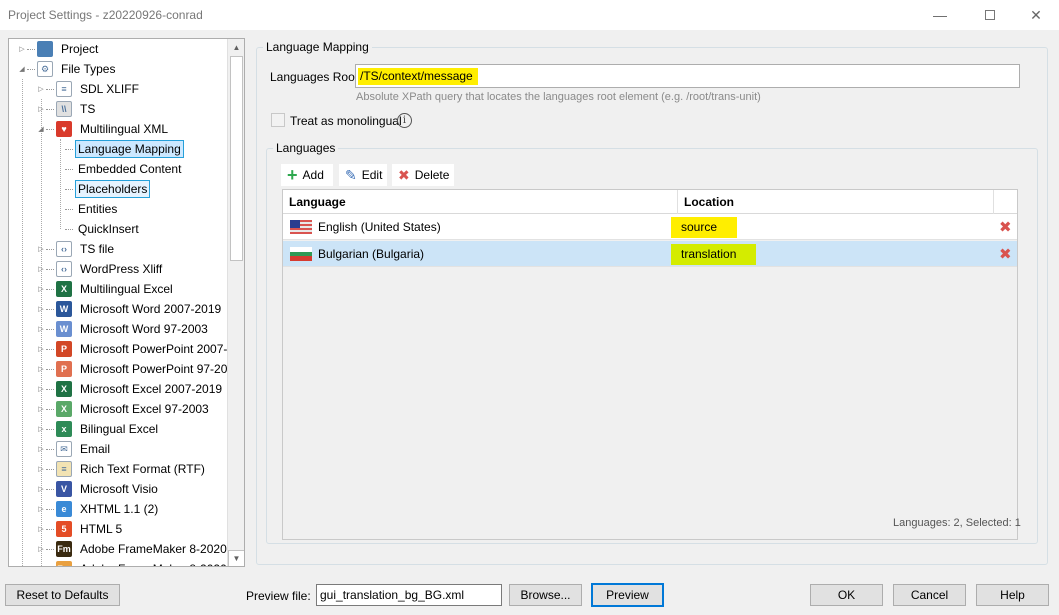  I want to click on tree-item: ▷ X Microsoft Excel 97-2003, so click(124, 409).